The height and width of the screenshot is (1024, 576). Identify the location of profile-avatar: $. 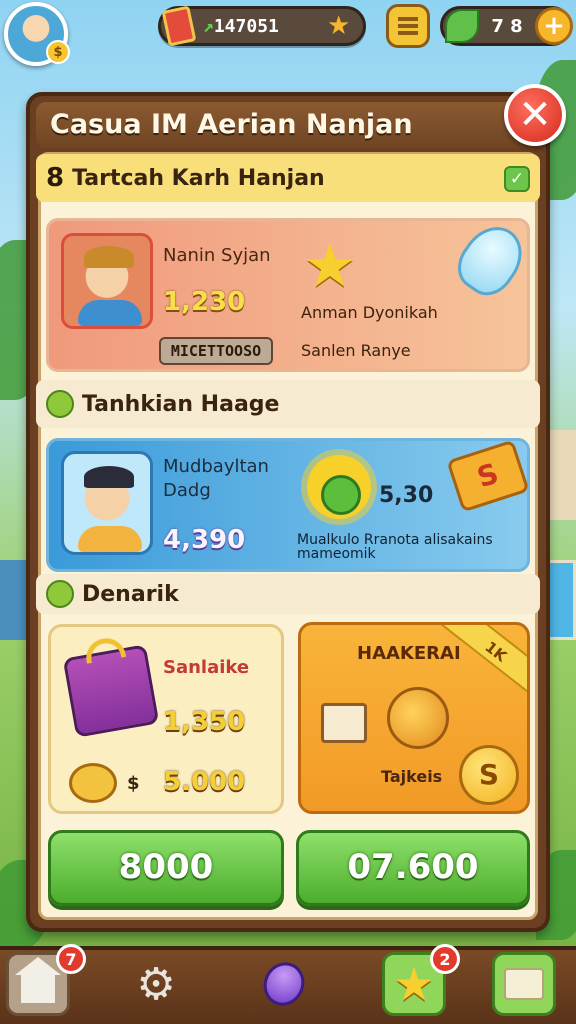
(37, 34).